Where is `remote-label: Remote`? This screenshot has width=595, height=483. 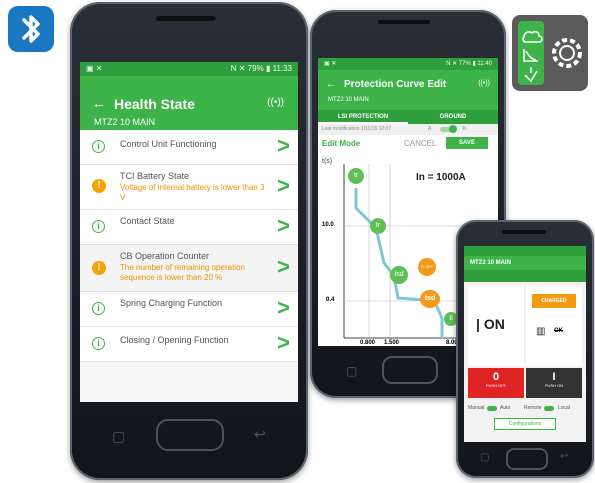 remote-label: Remote is located at coordinates (533, 408).